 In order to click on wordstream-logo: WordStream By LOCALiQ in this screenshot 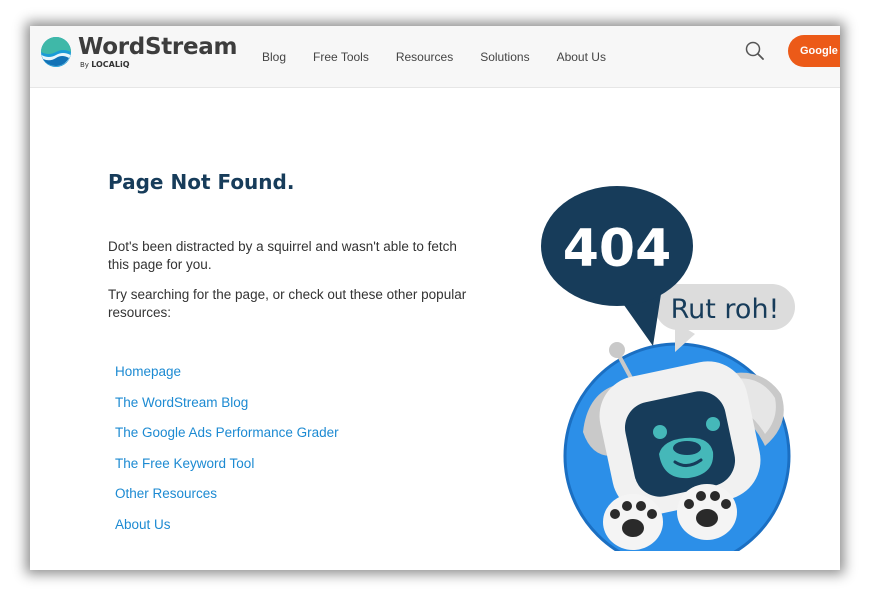, I will do `click(140, 57)`.